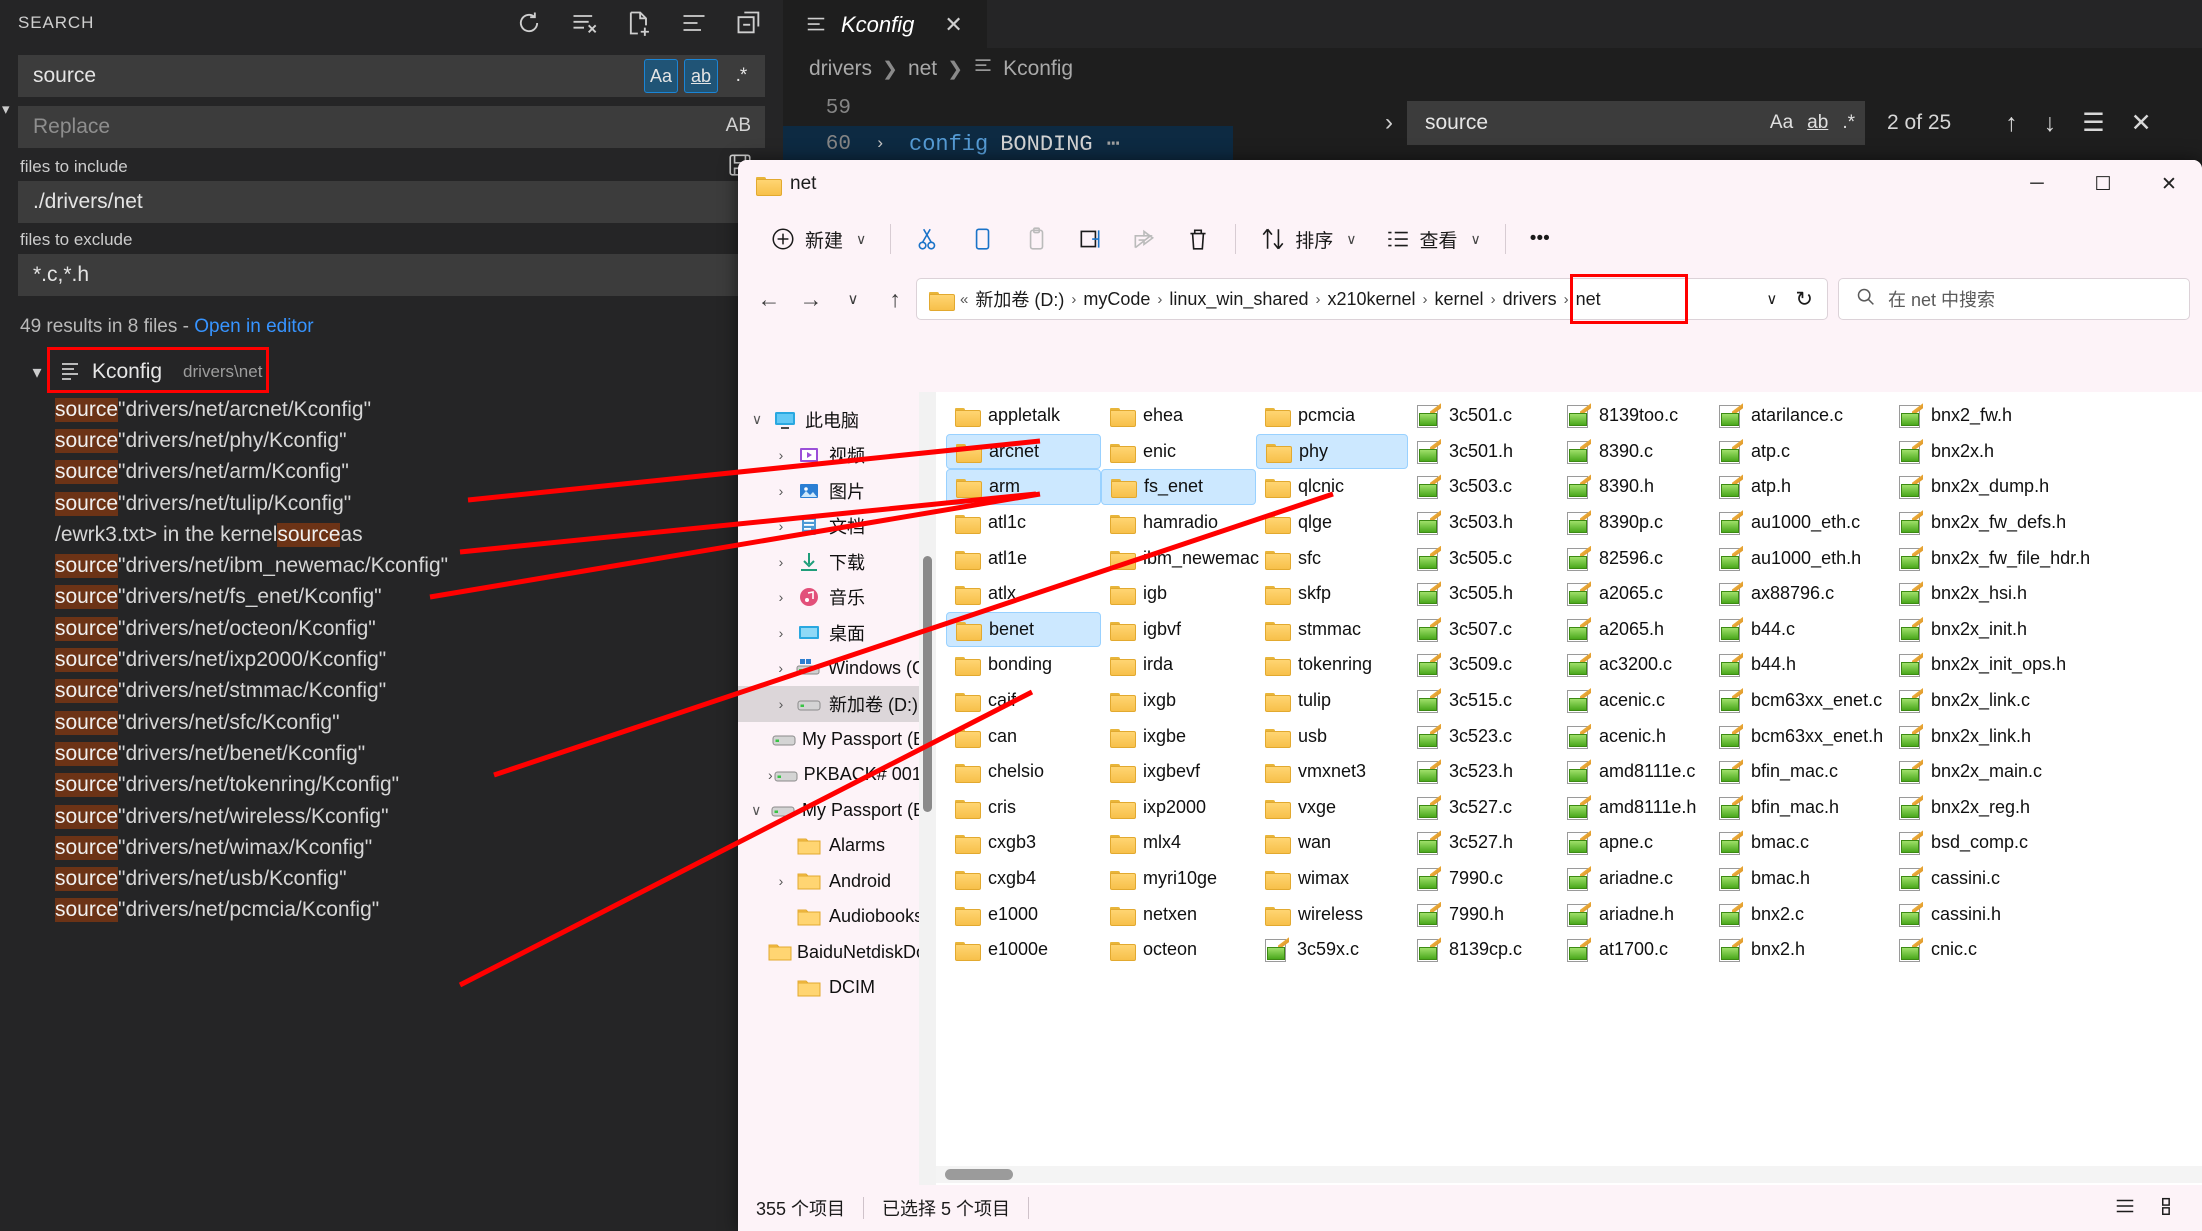  What do you see at coordinates (1023, 843) in the screenshot?
I see `file-list-item: cxgb3` at bounding box center [1023, 843].